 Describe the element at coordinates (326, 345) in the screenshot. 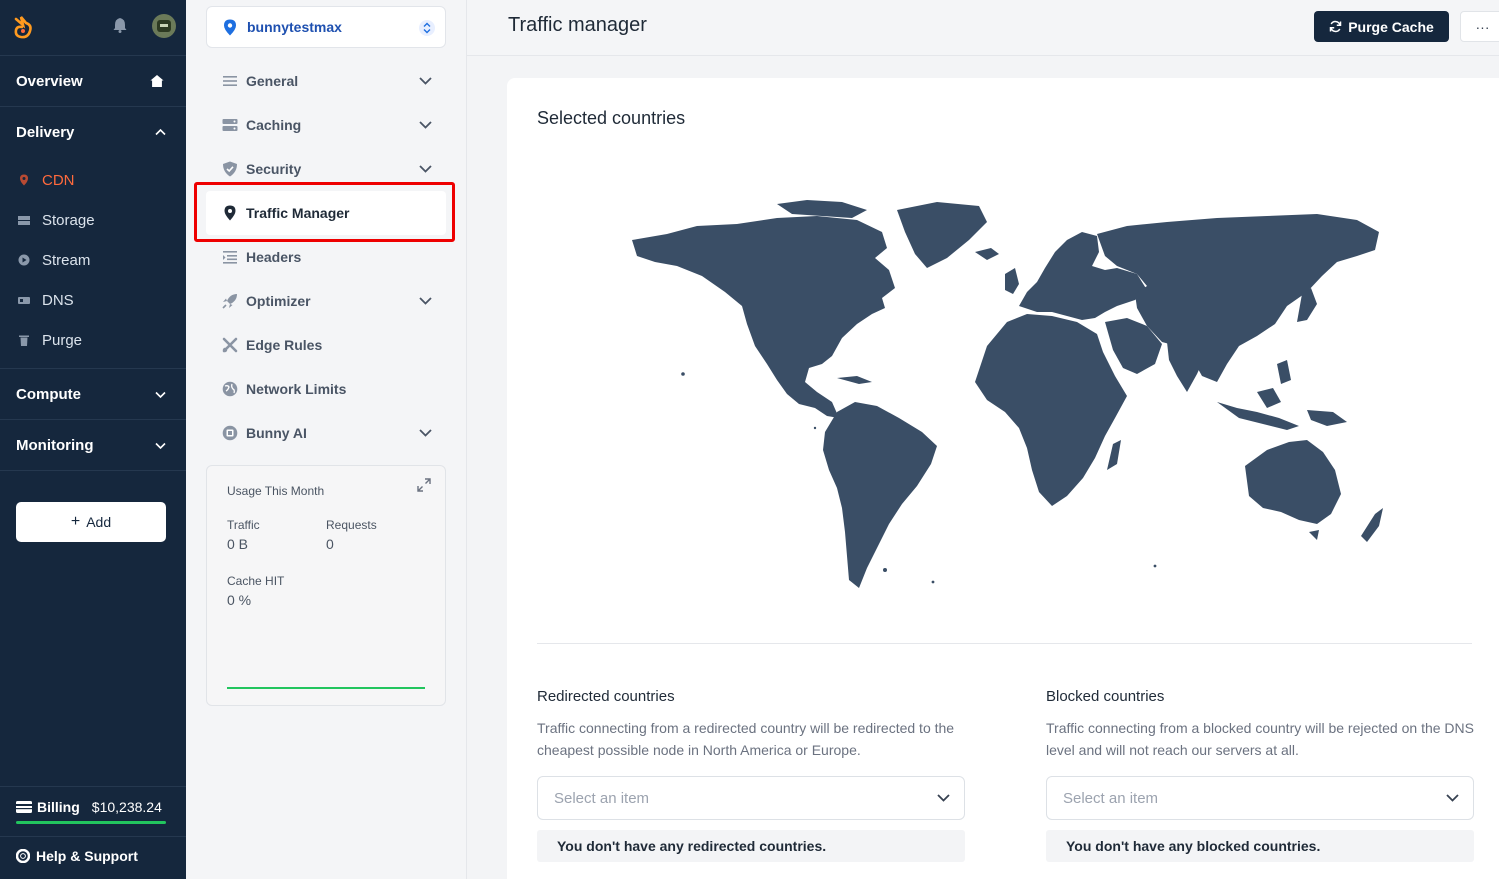

I see `subnav-item-edge-rules: Edge Rules` at that location.